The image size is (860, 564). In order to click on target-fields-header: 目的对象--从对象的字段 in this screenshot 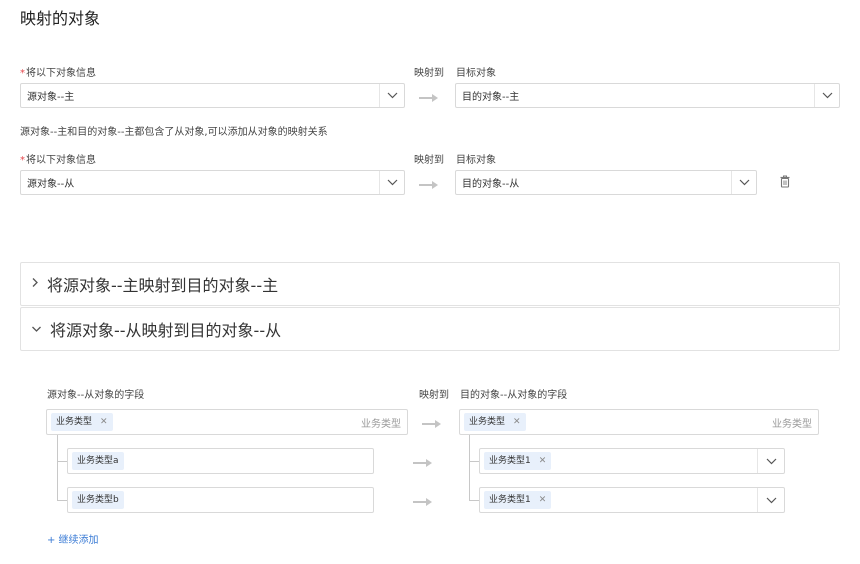, I will do `click(514, 395)`.